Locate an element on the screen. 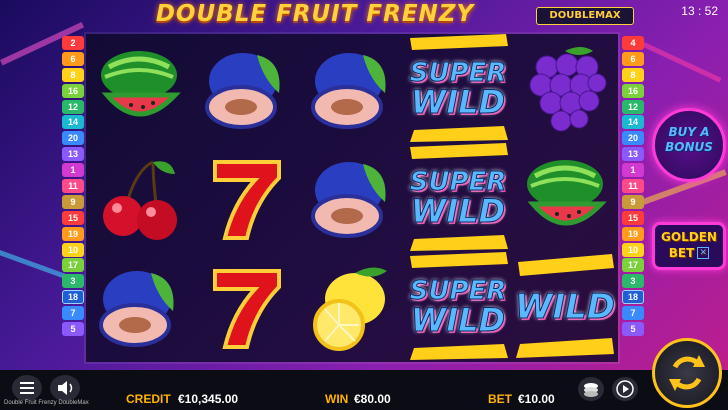 The width and height of the screenshot is (728, 410). wild-symbol: WILD is located at coordinates (565, 306).